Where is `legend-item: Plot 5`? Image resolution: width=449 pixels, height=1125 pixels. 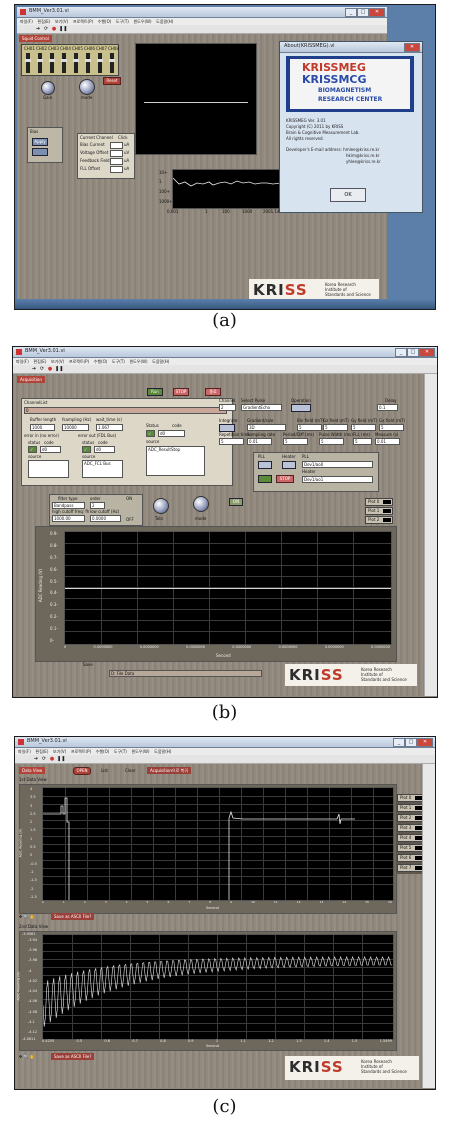 legend-item: Plot 5 is located at coordinates (411, 848).